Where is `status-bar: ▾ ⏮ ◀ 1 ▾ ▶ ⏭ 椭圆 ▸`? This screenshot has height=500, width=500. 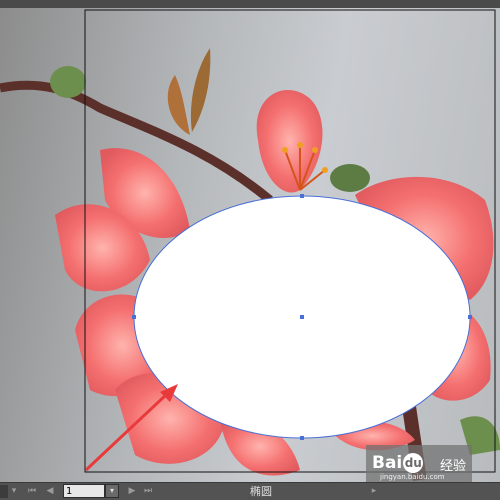
status-bar: ▾ ⏮ ◀ 1 ▾ ▶ ⏭ 椭圆 ▸ is located at coordinates (250, 491).